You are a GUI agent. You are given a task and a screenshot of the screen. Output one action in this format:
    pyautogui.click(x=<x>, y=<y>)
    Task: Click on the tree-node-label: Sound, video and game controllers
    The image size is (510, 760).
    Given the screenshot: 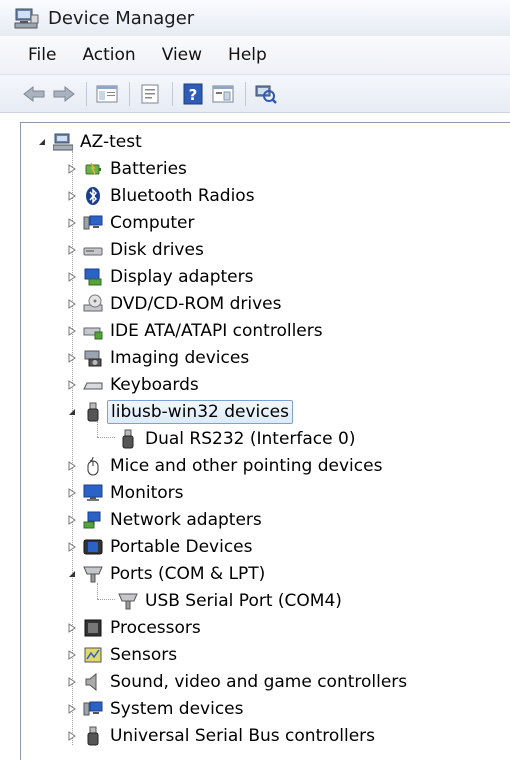 What is the action you would take?
    pyautogui.click(x=259, y=682)
    